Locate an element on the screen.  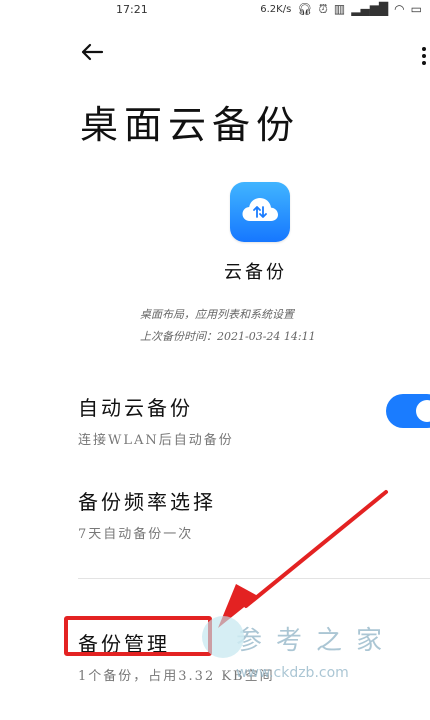
status-time: 17:21 is located at coordinates (132, 9).